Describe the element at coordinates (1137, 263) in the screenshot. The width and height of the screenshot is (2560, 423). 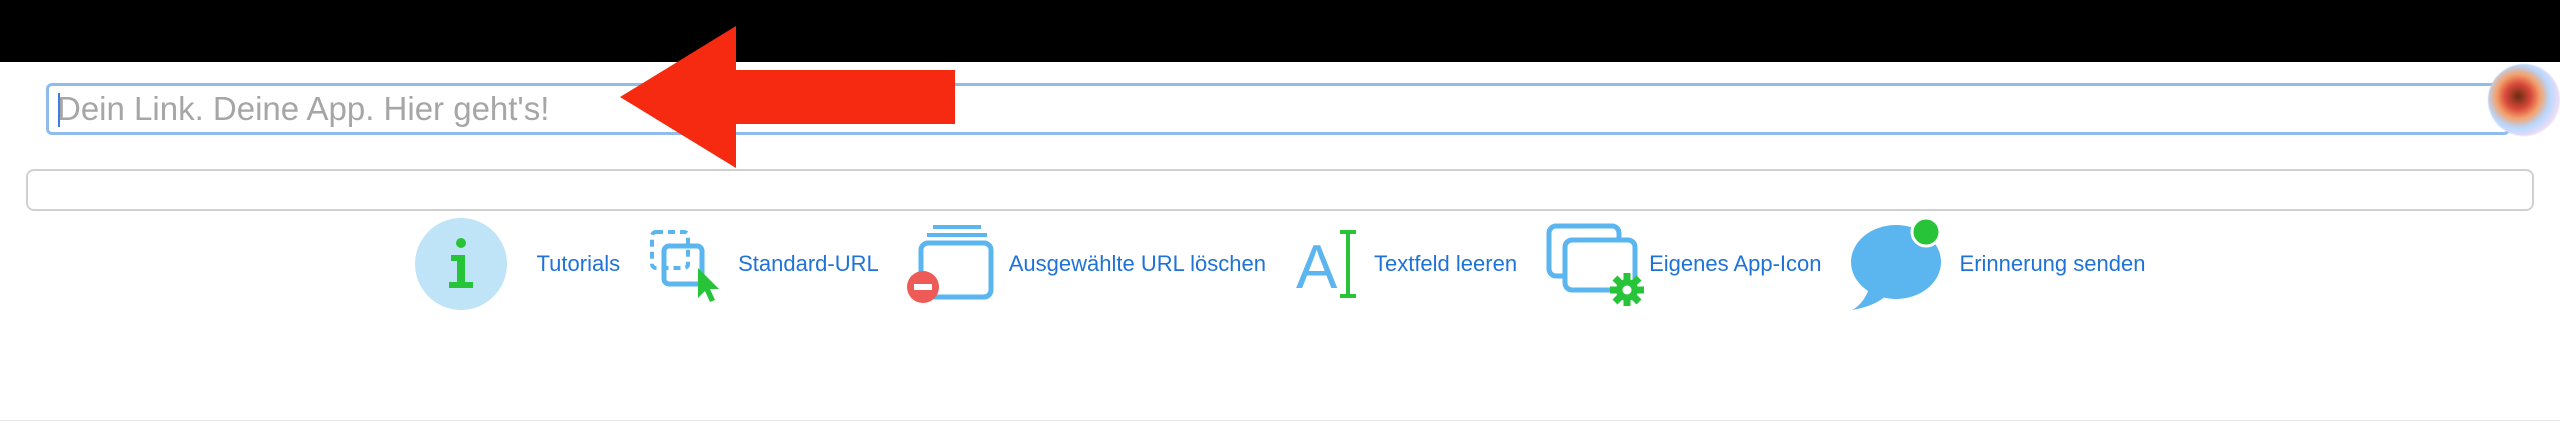
I see `delete-url-label: Ausgewählte URL löschen` at that location.